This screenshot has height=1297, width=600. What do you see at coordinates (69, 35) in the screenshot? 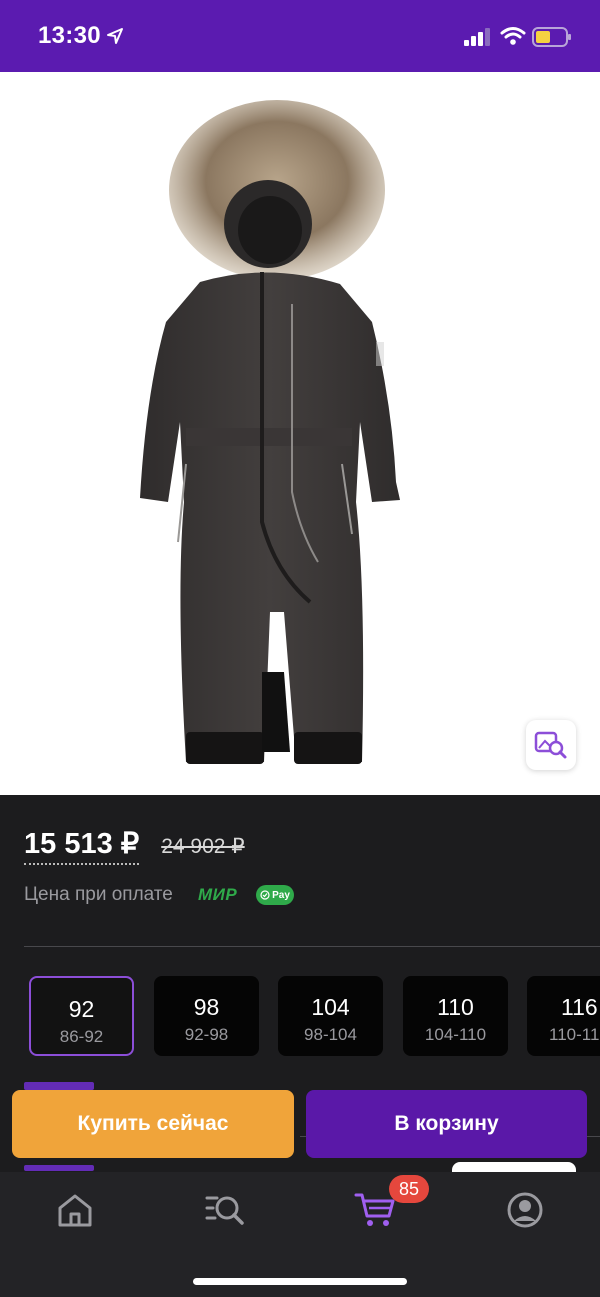
I see `status-time: 13:30` at bounding box center [69, 35].